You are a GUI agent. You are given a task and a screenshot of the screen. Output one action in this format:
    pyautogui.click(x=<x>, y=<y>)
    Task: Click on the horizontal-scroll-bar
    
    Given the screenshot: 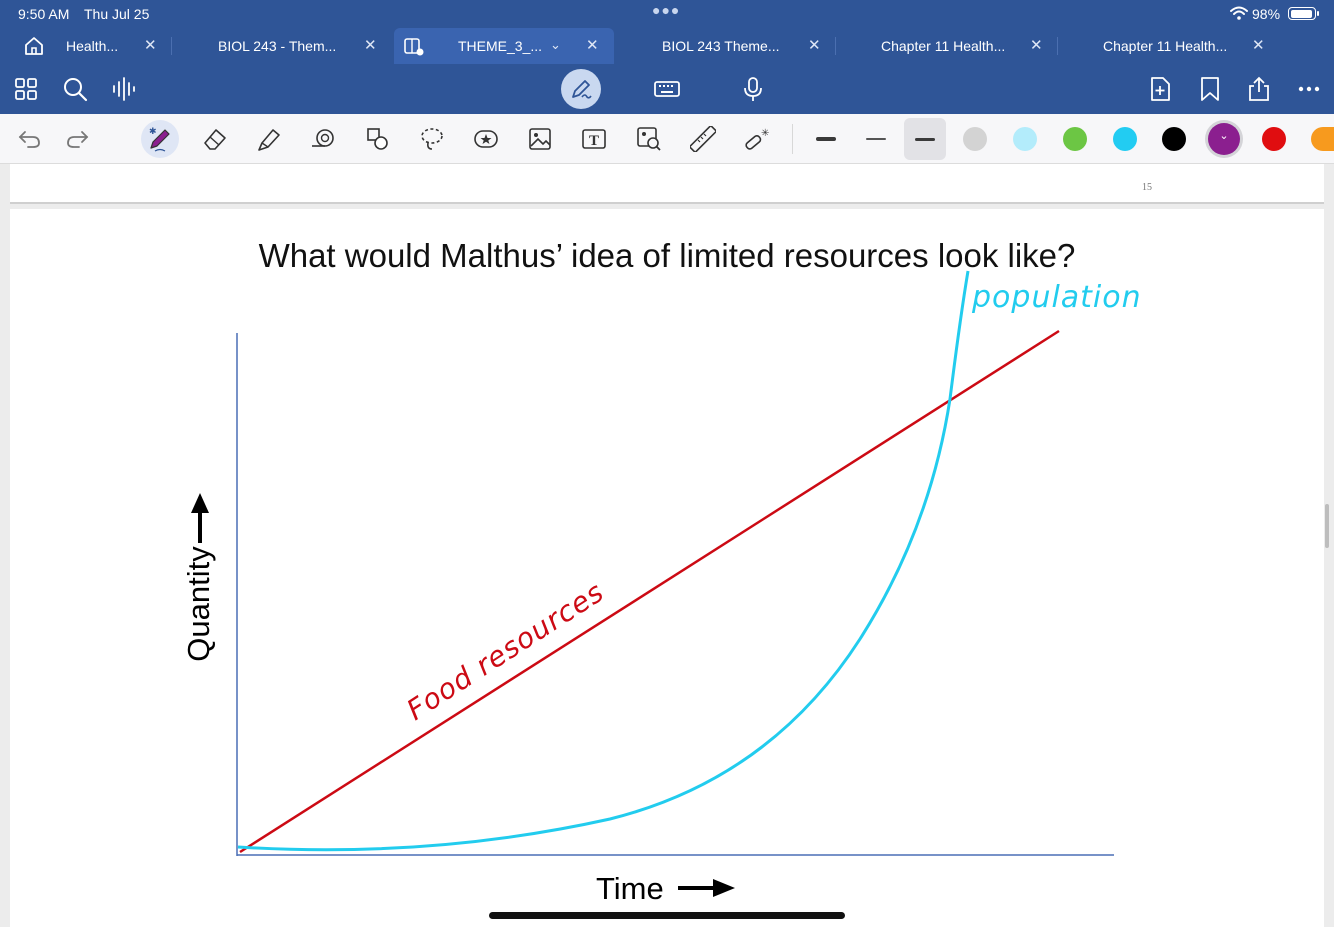 What is the action you would take?
    pyautogui.click(x=667, y=915)
    